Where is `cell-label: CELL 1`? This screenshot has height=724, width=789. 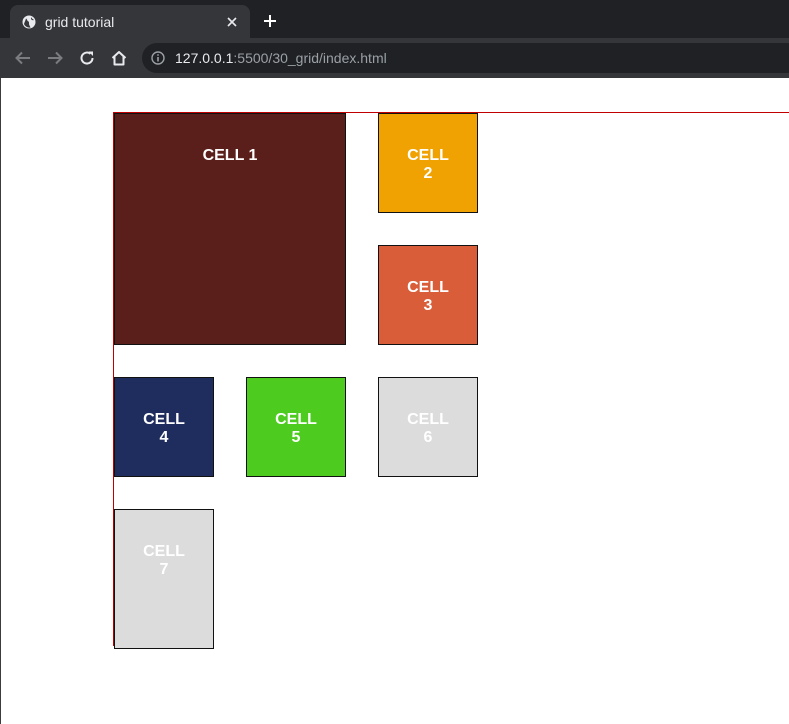
cell-label: CELL 1 is located at coordinates (230, 155).